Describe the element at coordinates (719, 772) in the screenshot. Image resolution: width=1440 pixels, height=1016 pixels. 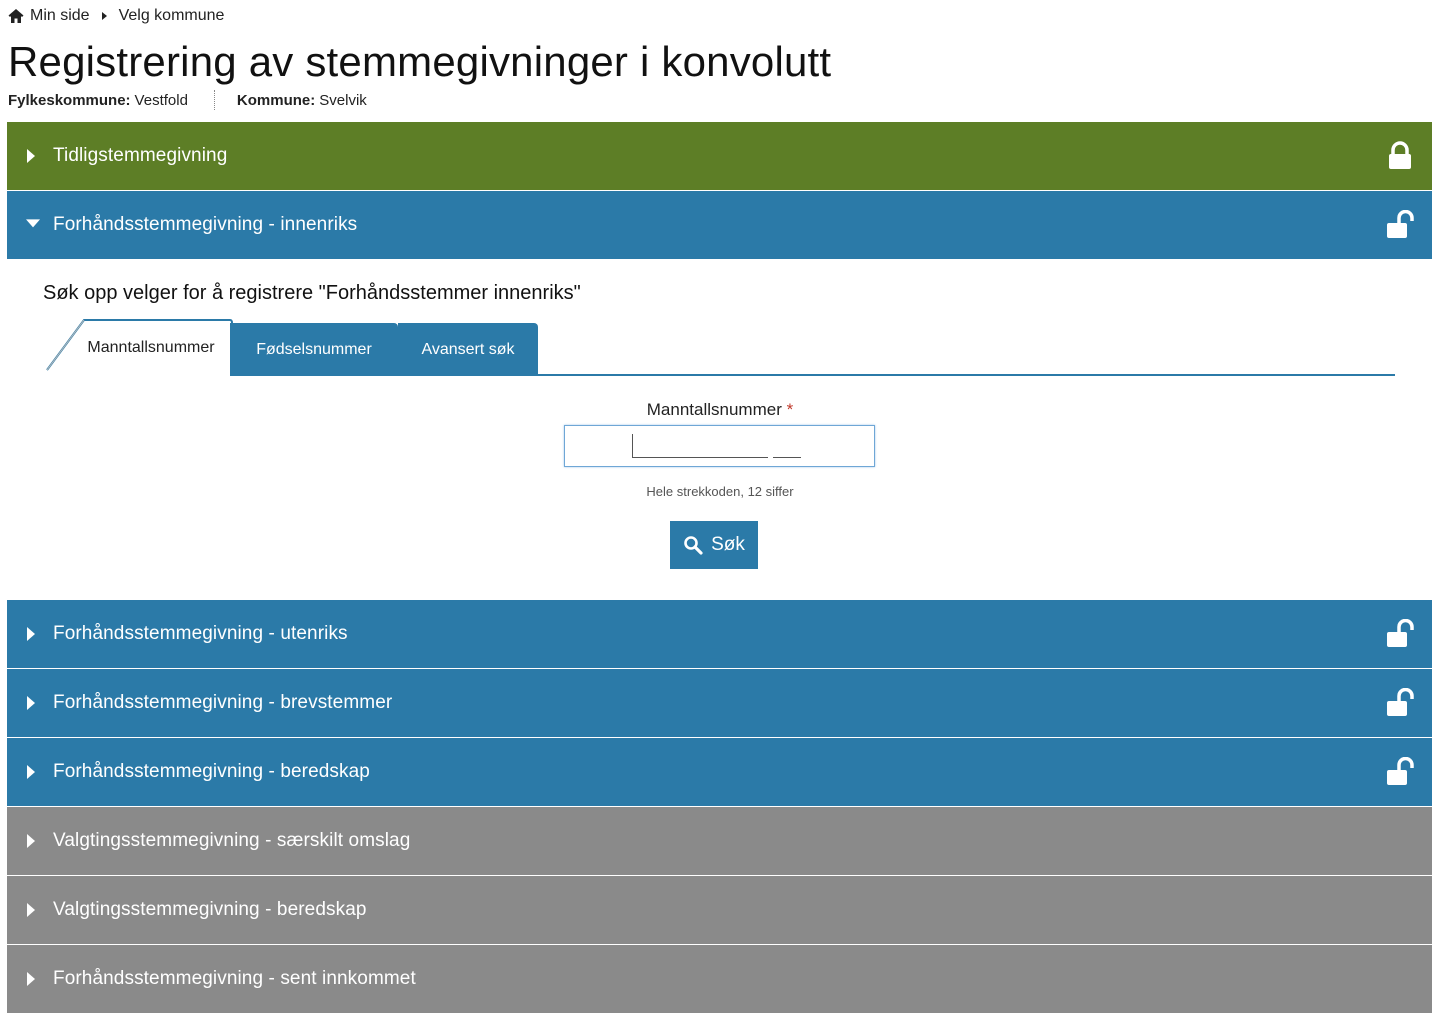
I see `section-forhand-beredskap: Forhåndsstemmegivning - beredskap` at that location.